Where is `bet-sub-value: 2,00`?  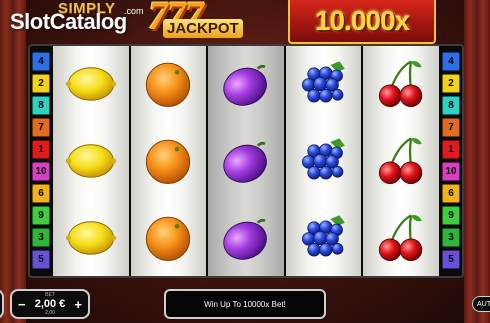
bet-sub-value: 2,00 is located at coordinates (50, 313).